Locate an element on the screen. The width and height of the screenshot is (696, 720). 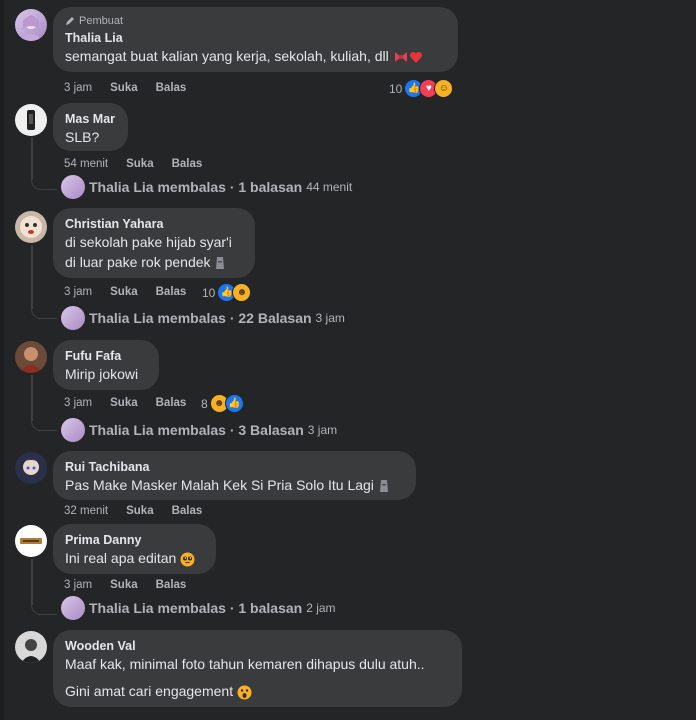
care-reaction-icon: ☺ is located at coordinates (444, 88).